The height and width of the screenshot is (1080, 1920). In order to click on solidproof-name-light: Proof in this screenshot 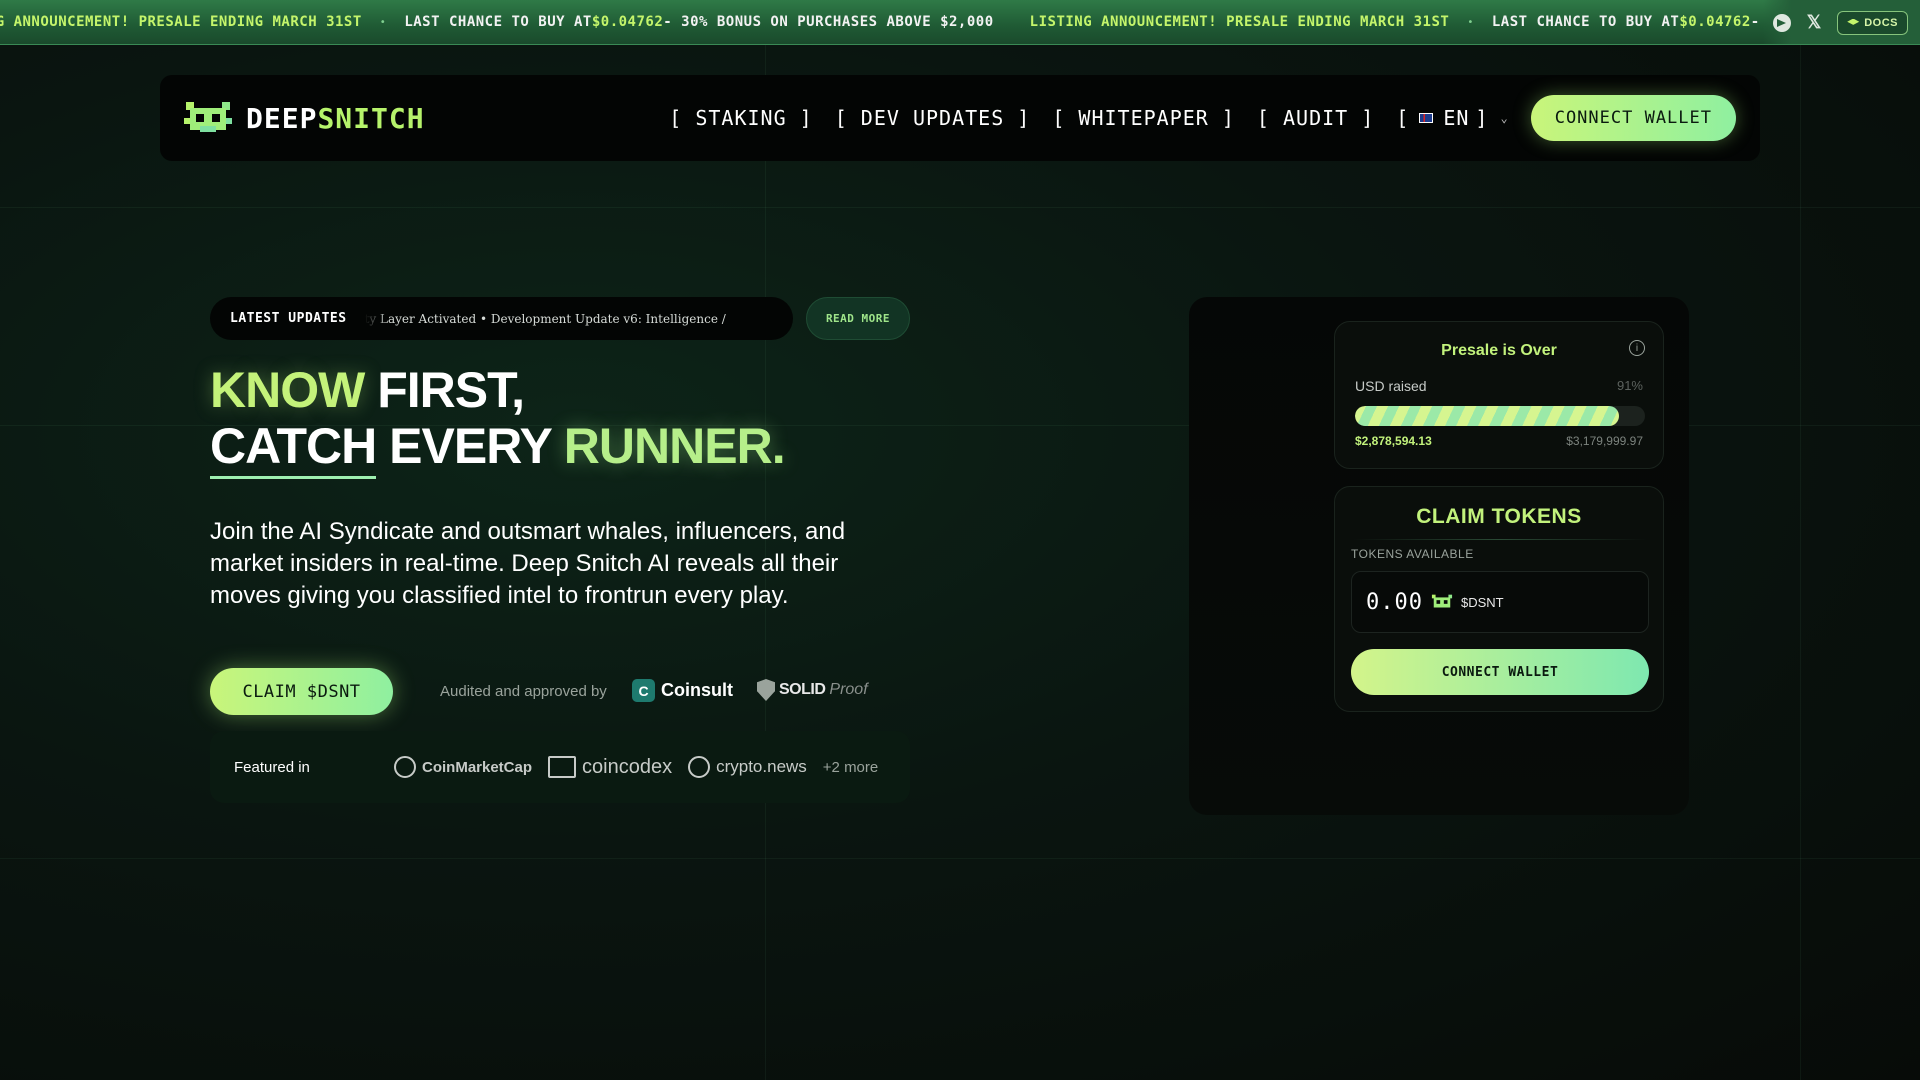, I will do `click(848, 689)`.